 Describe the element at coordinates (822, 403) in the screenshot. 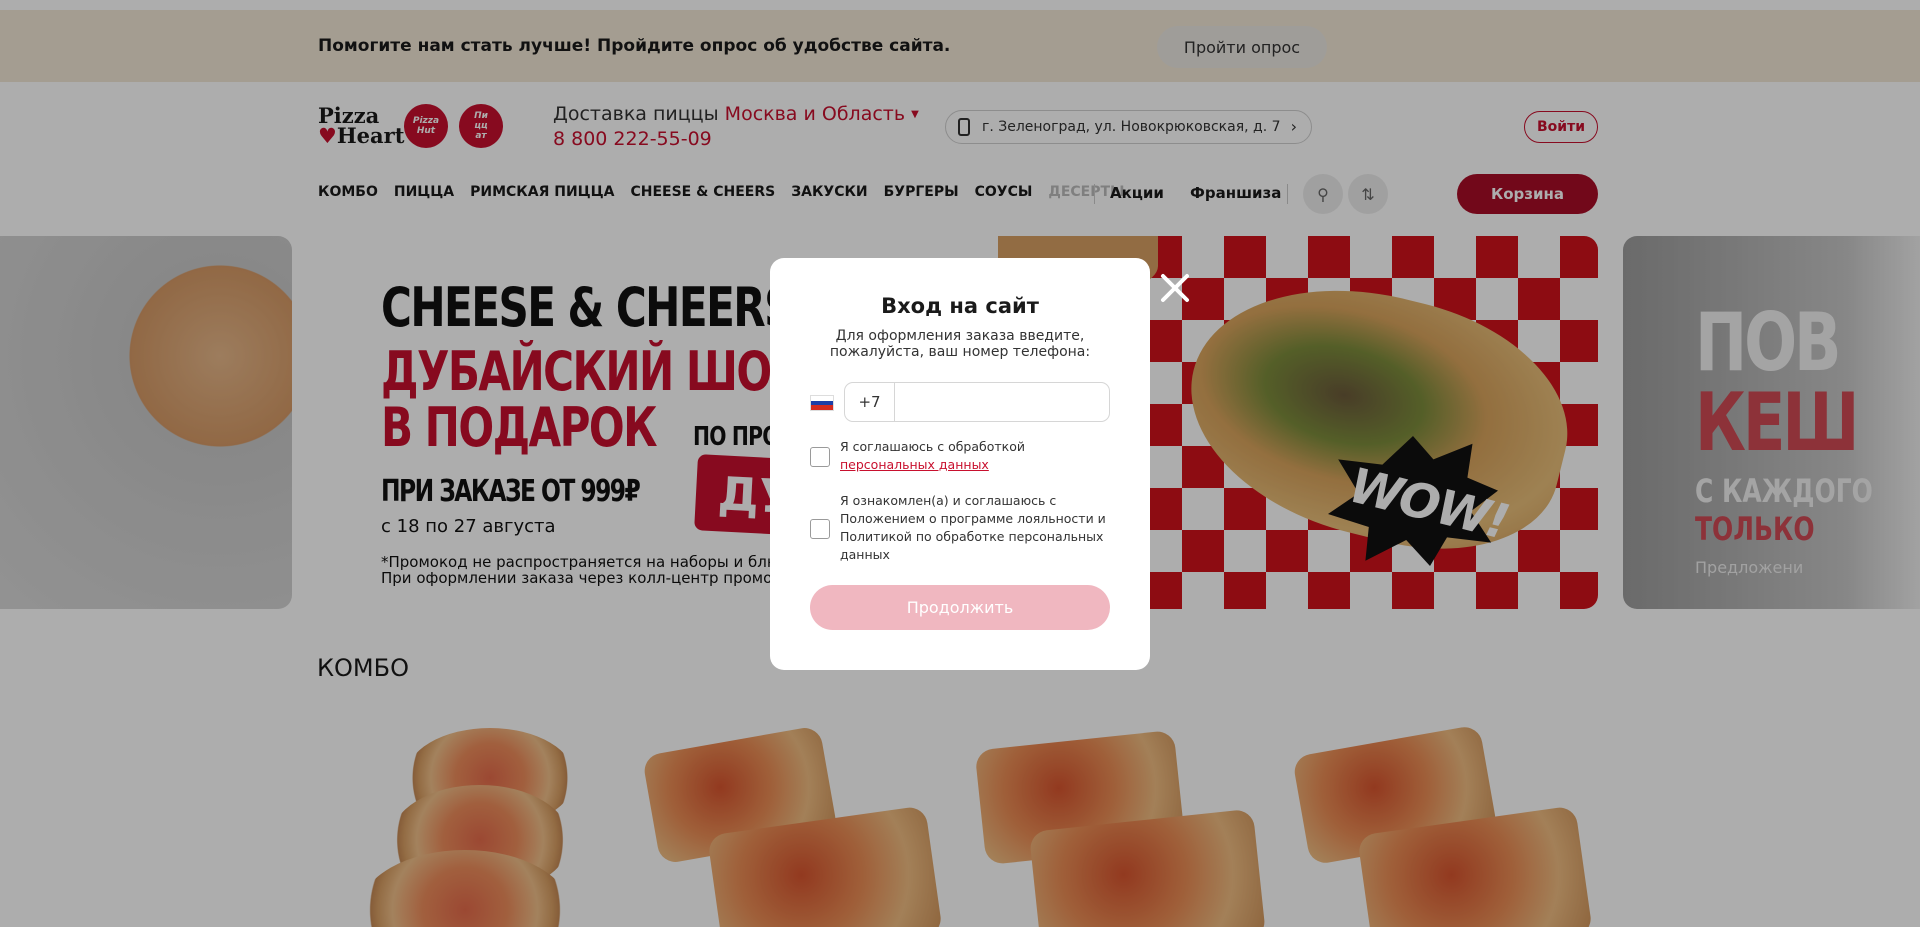

I see `flag-ru-icon` at that location.